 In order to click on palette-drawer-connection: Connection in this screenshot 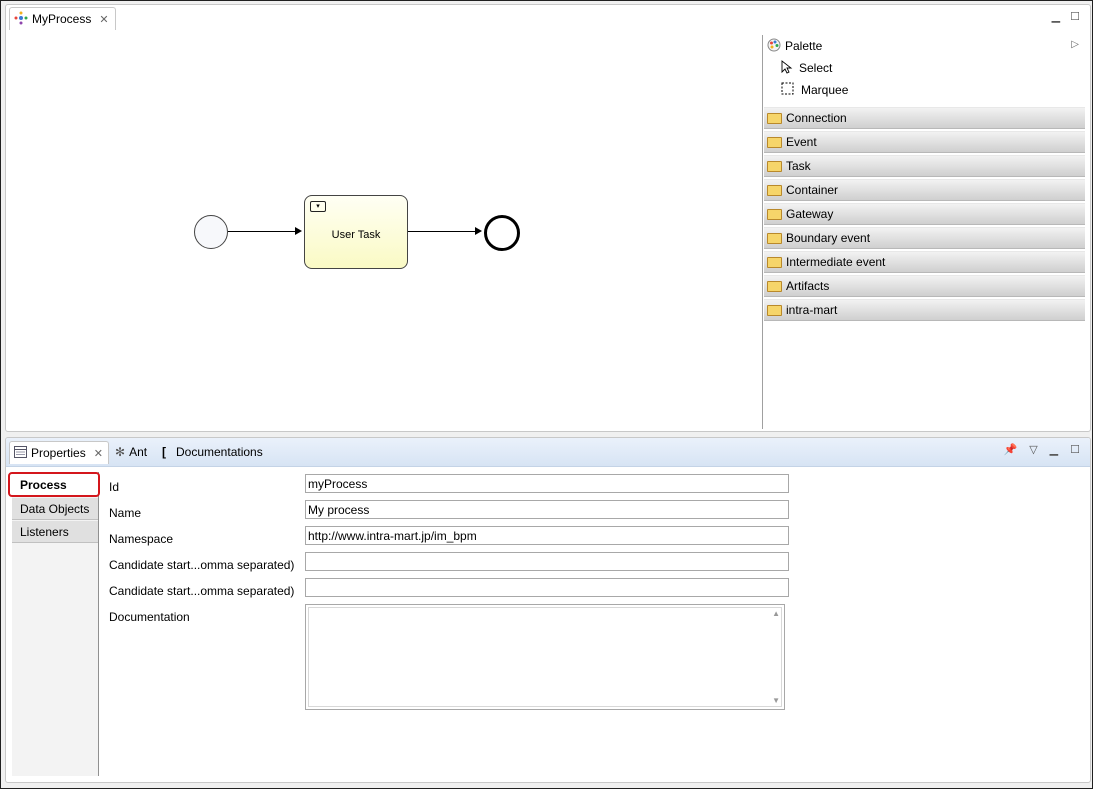, I will do `click(924, 118)`.